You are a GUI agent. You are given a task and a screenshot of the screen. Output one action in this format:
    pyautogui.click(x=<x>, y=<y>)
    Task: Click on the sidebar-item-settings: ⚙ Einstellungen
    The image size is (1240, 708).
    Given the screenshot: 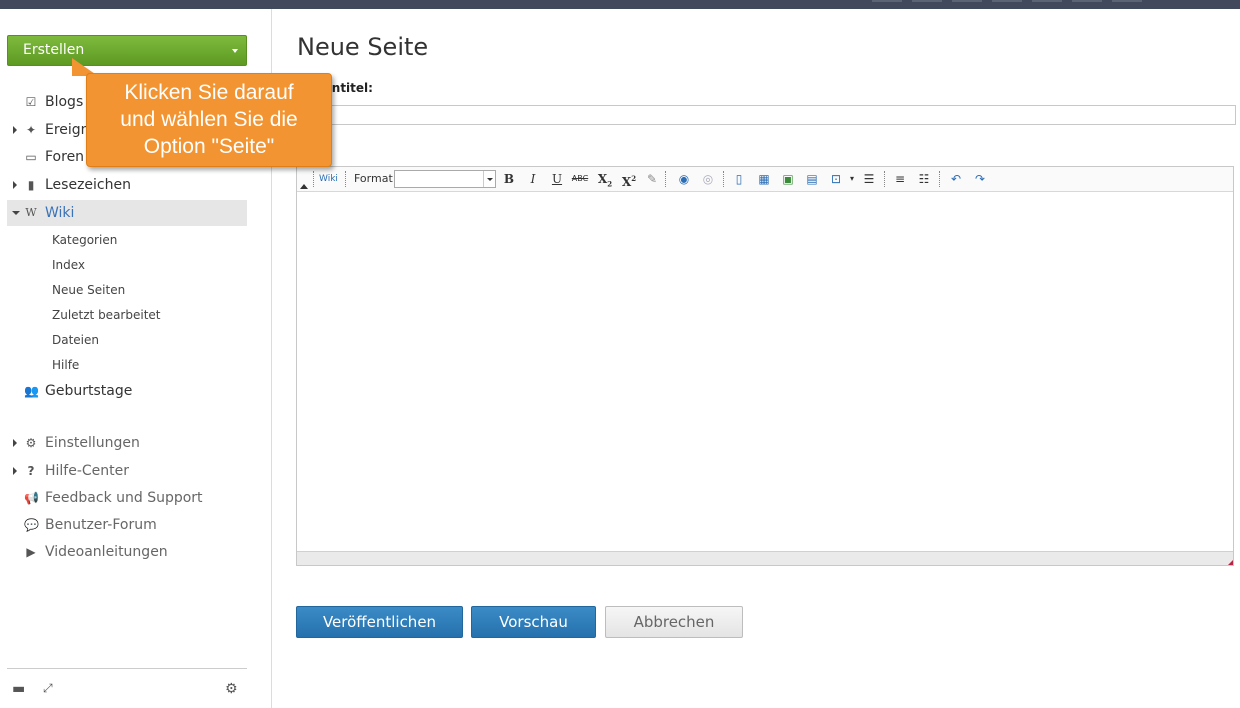 What is the action you would take?
    pyautogui.click(x=127, y=443)
    